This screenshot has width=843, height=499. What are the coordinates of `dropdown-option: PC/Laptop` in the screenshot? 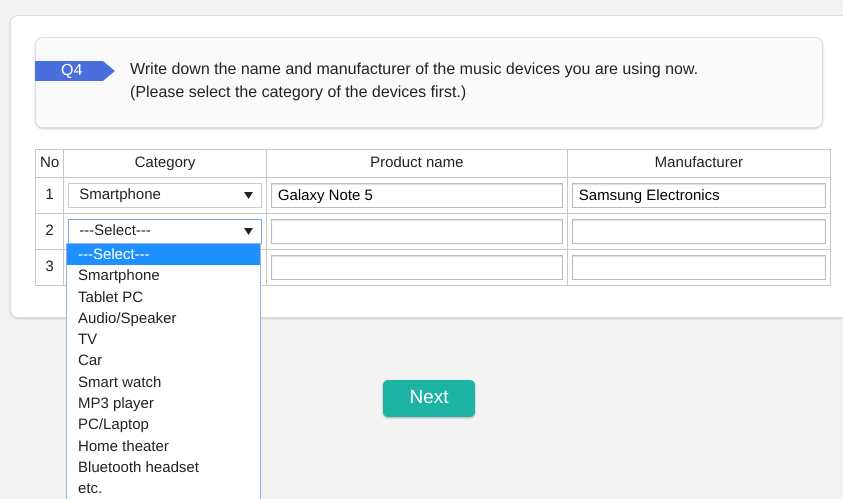 It's located at (163, 425).